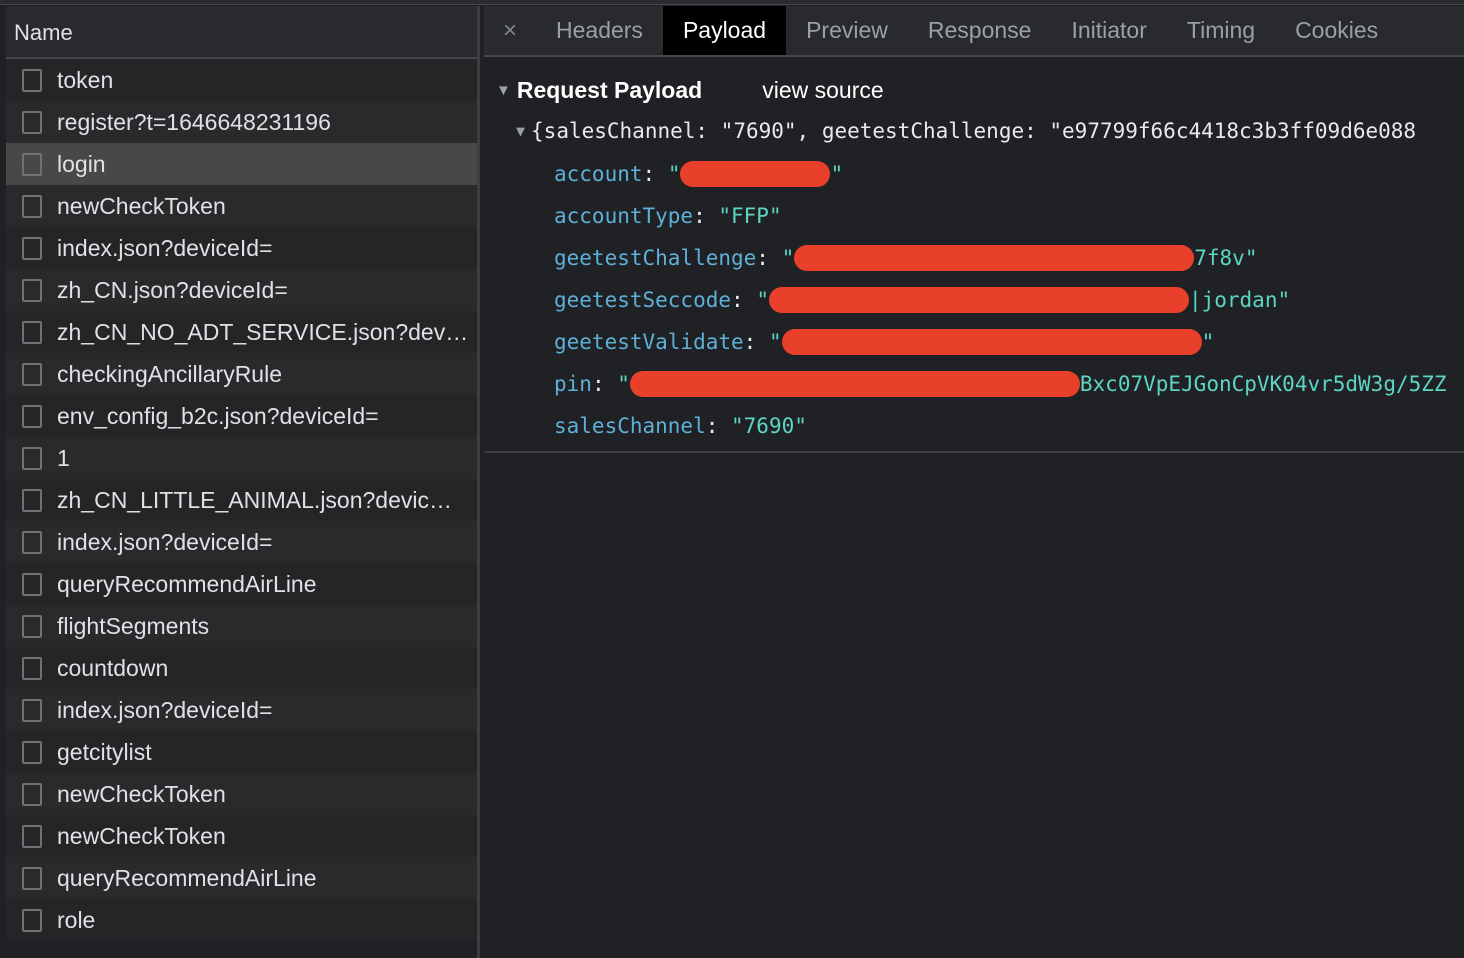 The height and width of the screenshot is (958, 1464). Describe the element at coordinates (241, 32) in the screenshot. I see `name-column-header: Name` at that location.